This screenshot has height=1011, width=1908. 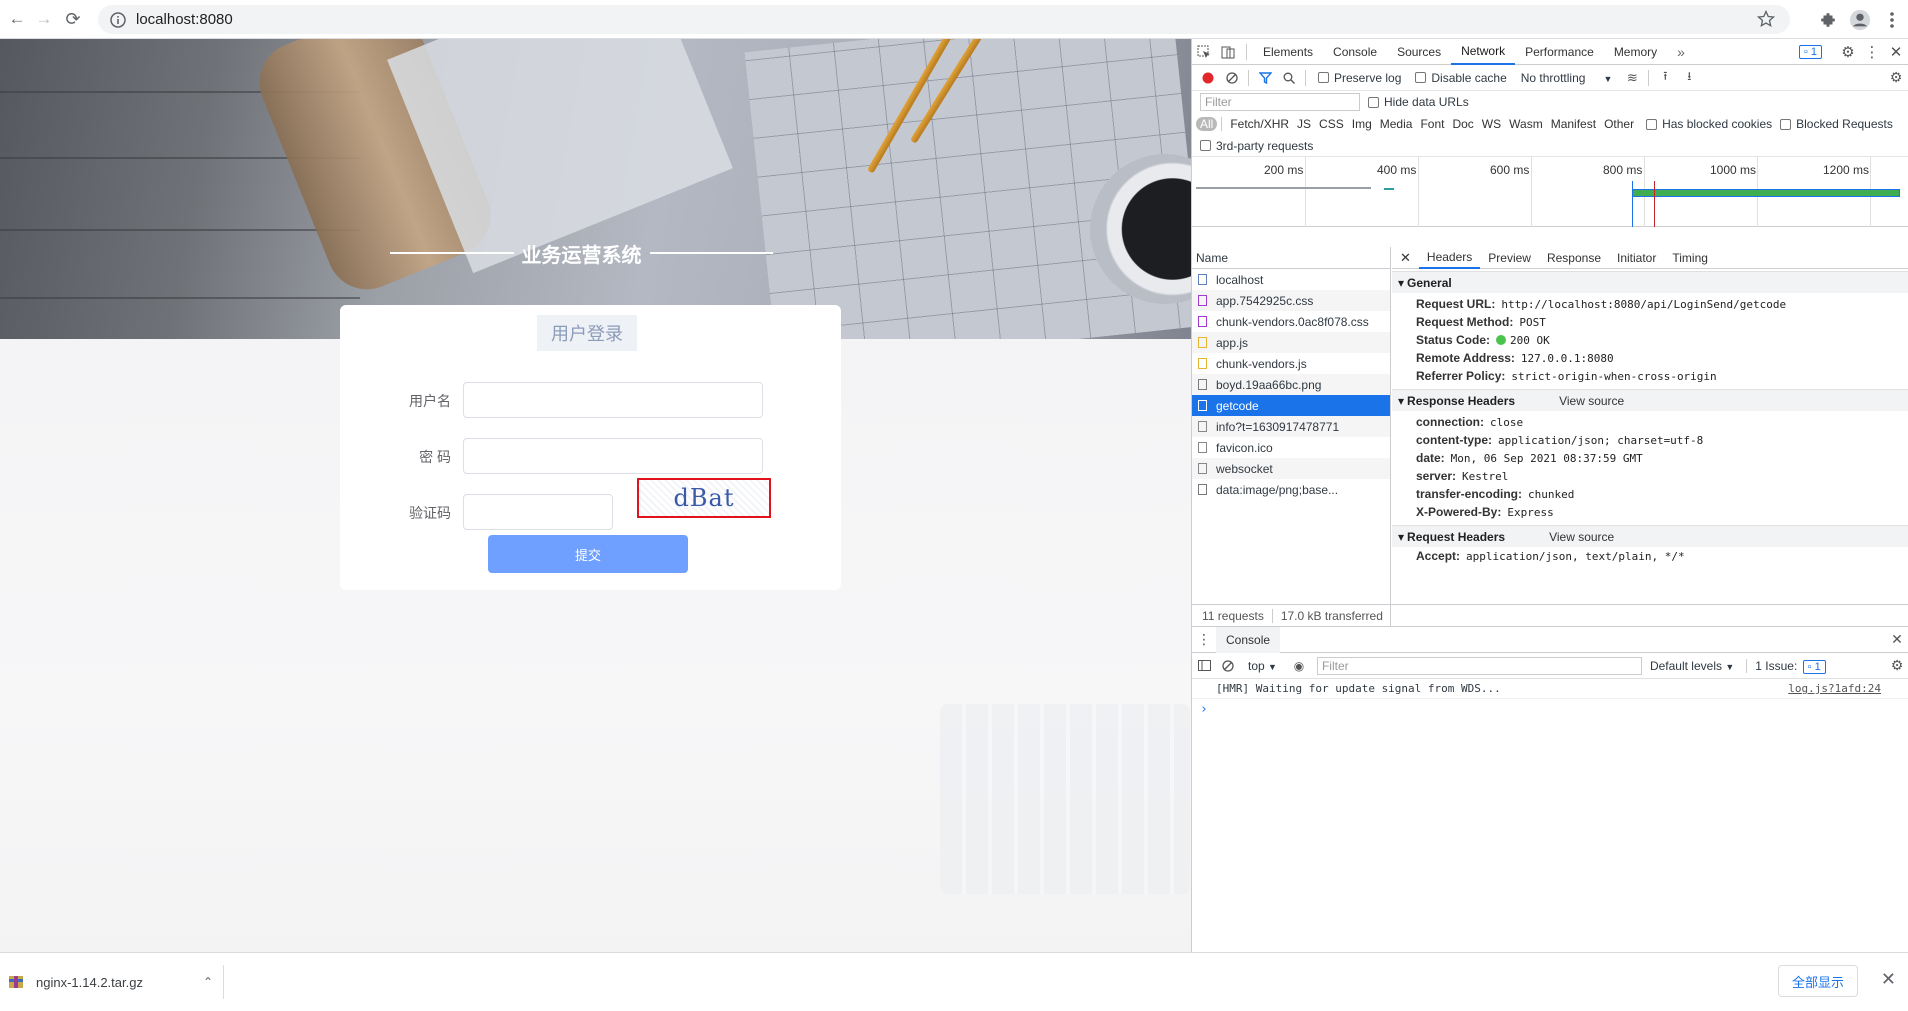 What do you see at coordinates (1291, 363) in the screenshot?
I see `request-row: chunk-vendors.js` at bounding box center [1291, 363].